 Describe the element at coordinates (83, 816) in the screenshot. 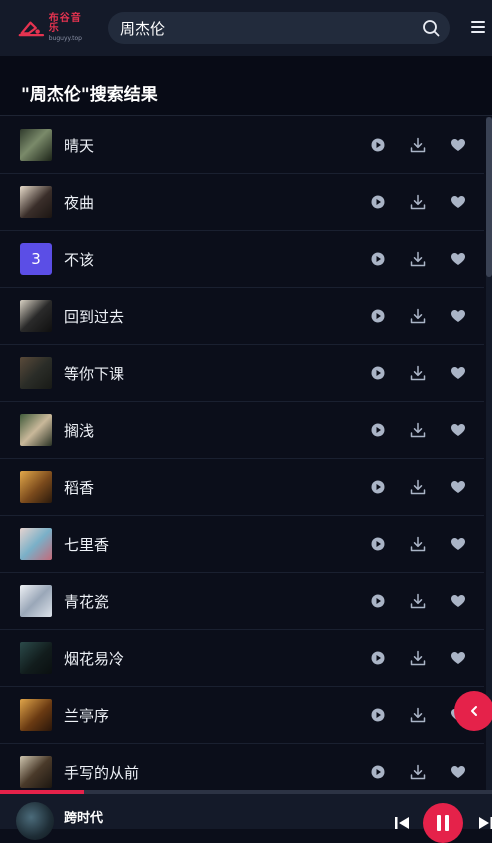

I see `player-song-title: 跨时代` at that location.